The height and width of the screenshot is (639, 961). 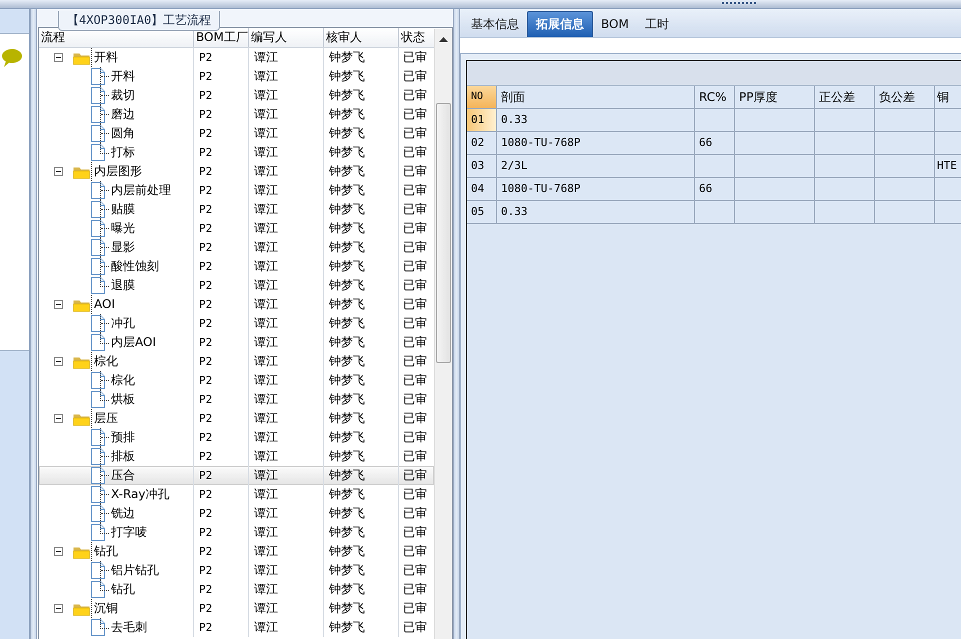 What do you see at coordinates (739, 4) in the screenshot?
I see `splitter-grip` at bounding box center [739, 4].